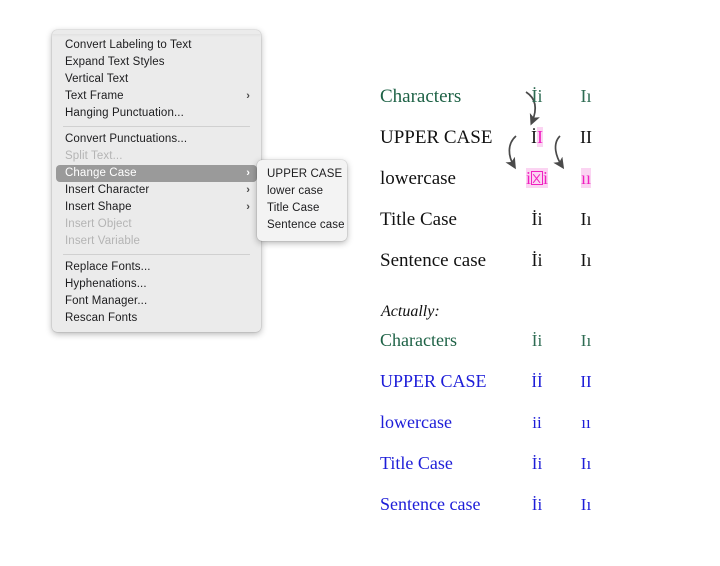 Image resolution: width=720 pixels, height=566 pixels. What do you see at coordinates (293, 208) in the screenshot?
I see `submenu-item-label: Title Case` at bounding box center [293, 208].